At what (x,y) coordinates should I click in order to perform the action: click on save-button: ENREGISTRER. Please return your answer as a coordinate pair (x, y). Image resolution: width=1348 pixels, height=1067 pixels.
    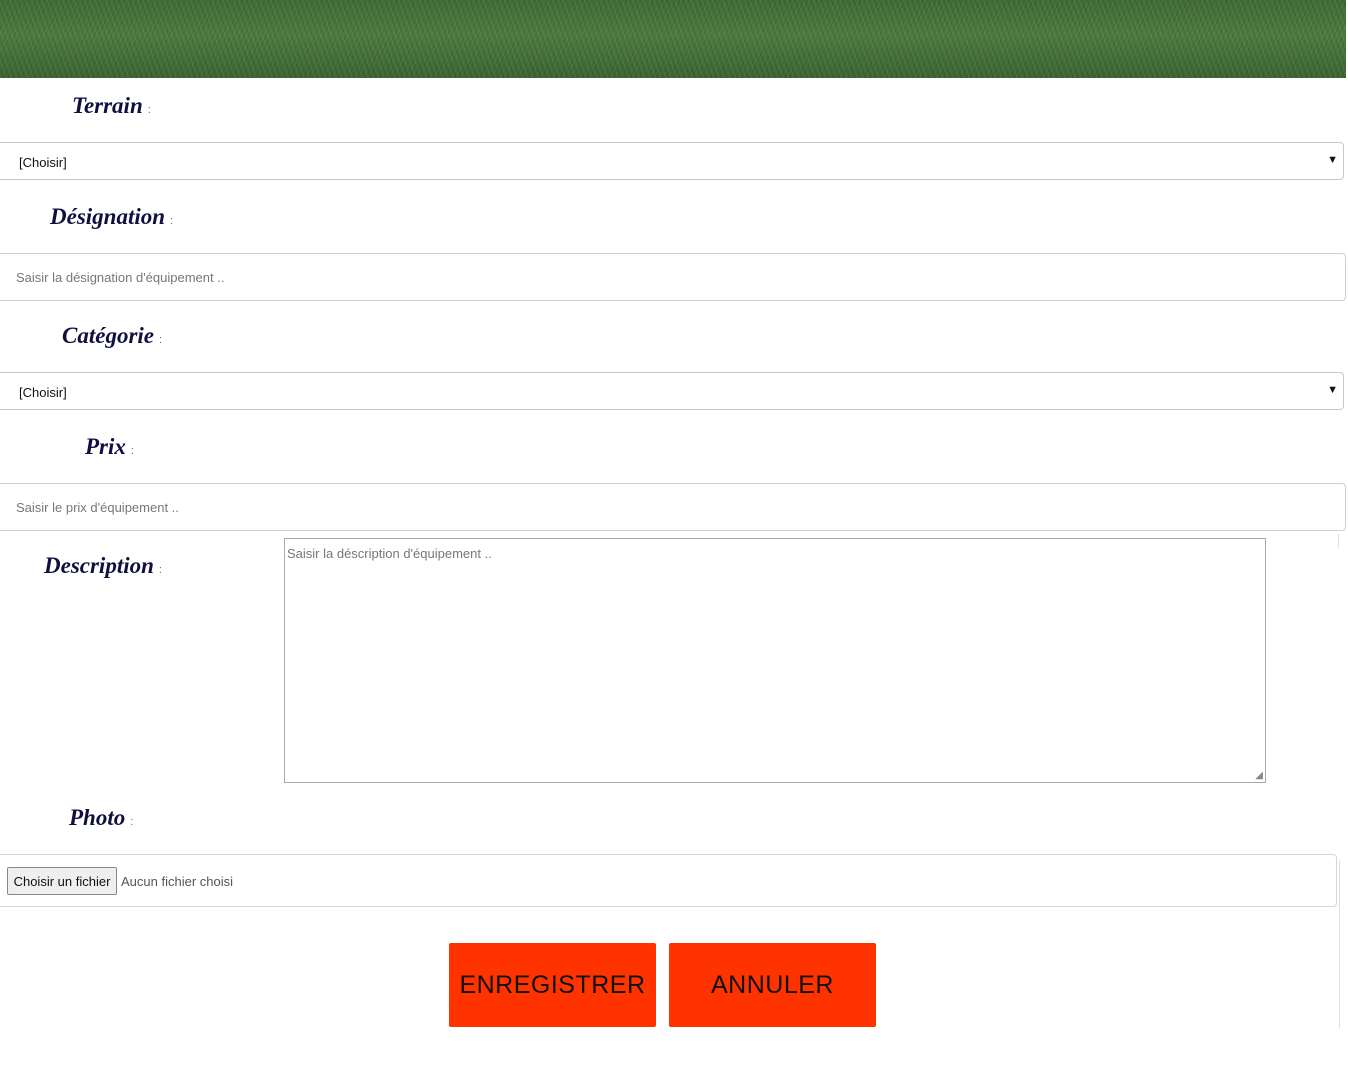
    Looking at the image, I should click on (552, 985).